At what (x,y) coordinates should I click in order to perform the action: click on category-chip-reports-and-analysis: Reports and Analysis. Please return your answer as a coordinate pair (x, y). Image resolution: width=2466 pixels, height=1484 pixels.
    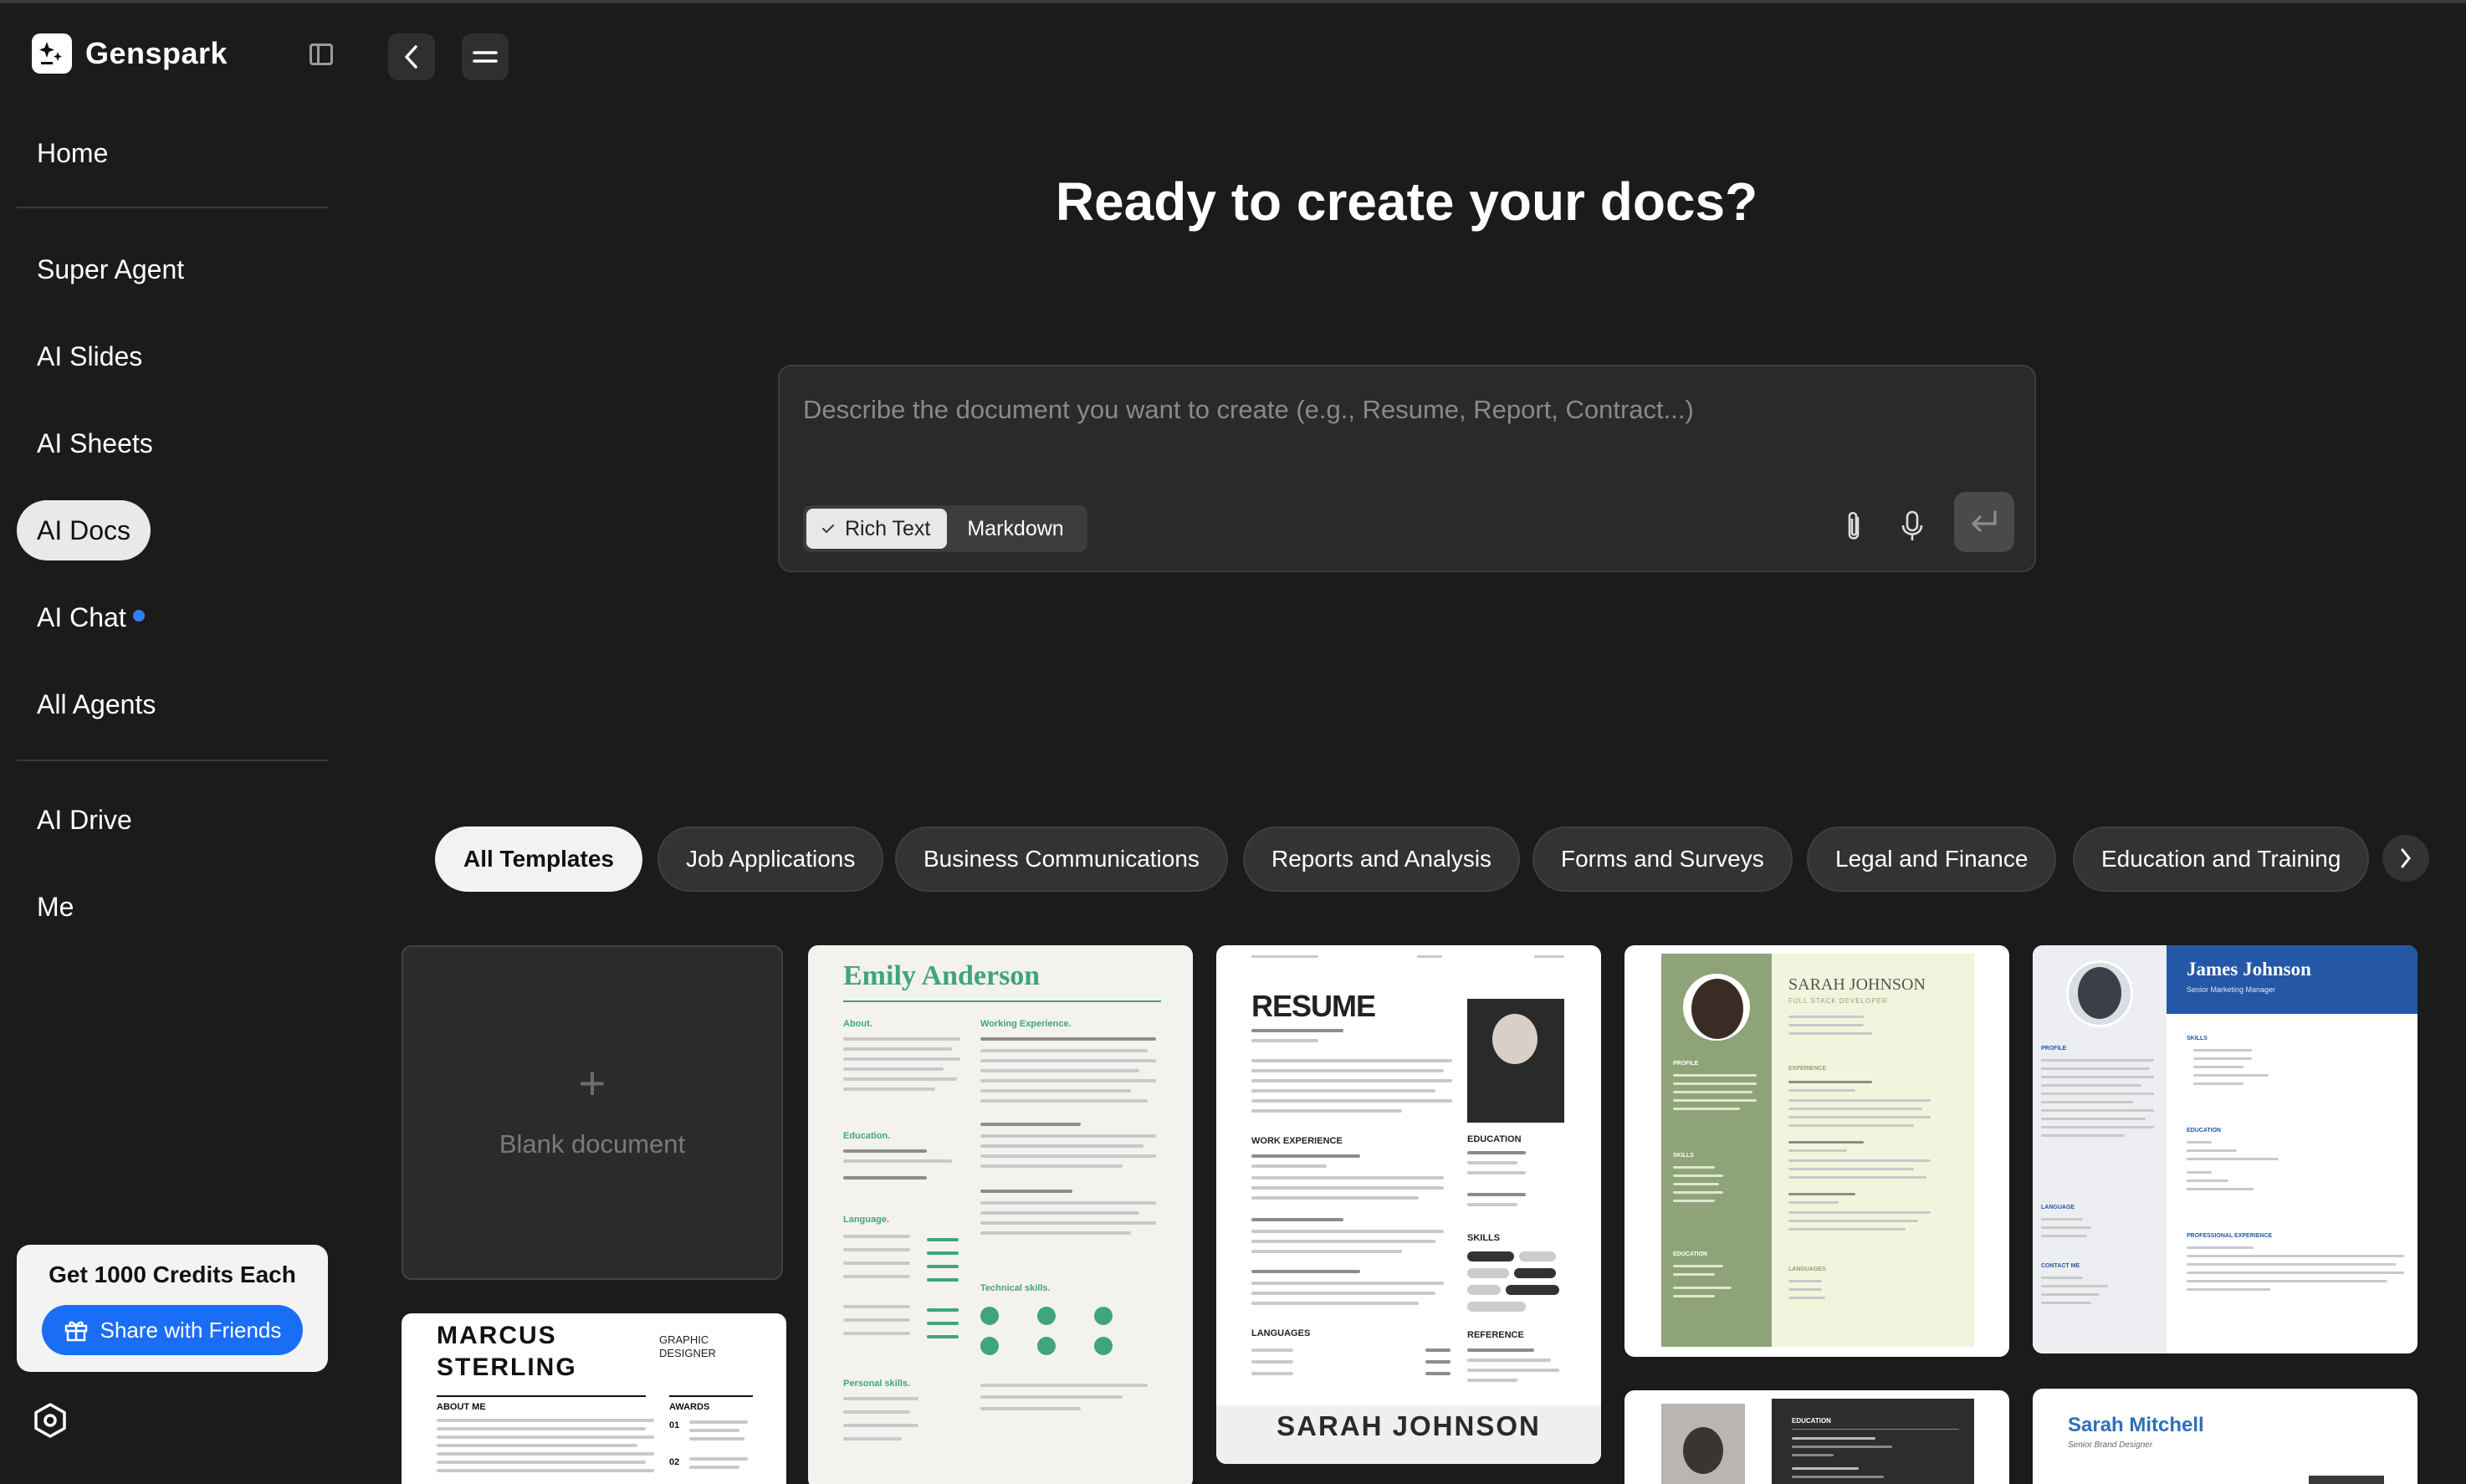
    Looking at the image, I should click on (1382, 859).